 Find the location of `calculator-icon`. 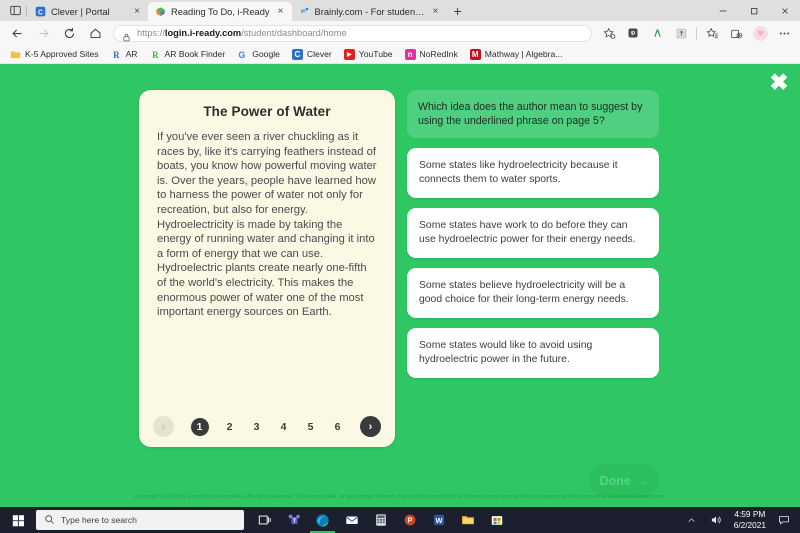

calculator-icon is located at coordinates (380, 520).